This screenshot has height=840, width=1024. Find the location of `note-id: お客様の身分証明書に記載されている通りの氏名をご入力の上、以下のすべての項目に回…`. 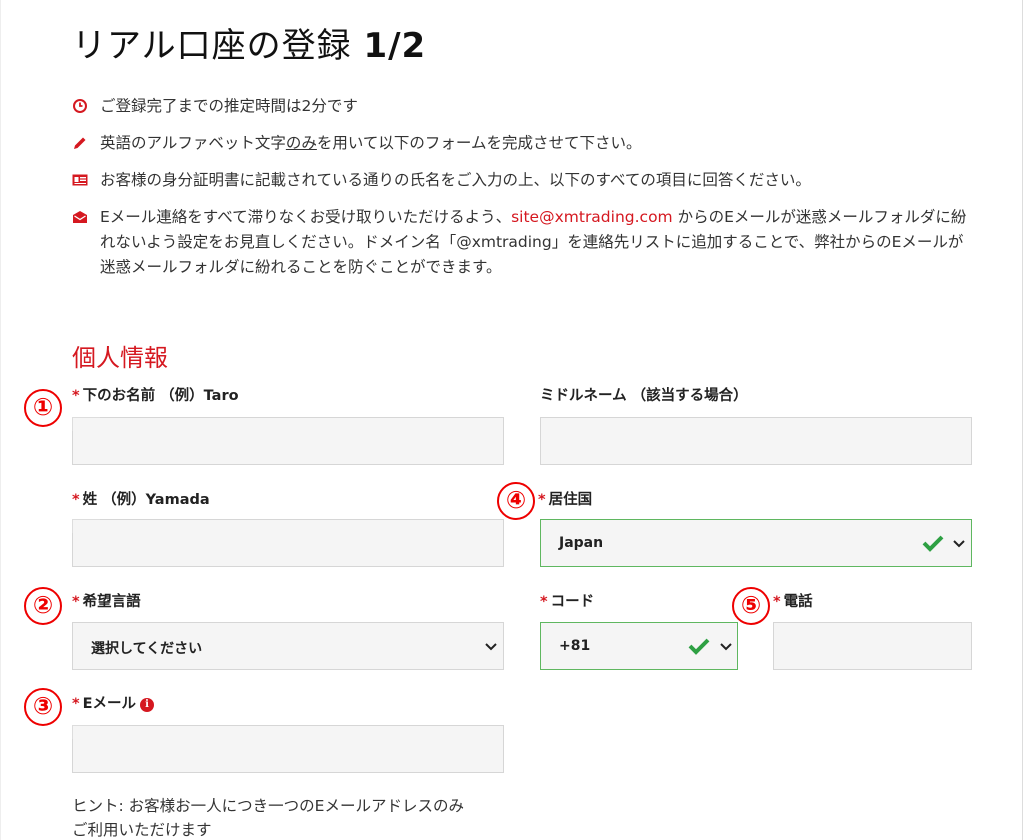

note-id: お客様の身分証明書に記載されている通りの氏名をご入力の上、以下のすべての項目に回… is located at coordinates (522, 180).